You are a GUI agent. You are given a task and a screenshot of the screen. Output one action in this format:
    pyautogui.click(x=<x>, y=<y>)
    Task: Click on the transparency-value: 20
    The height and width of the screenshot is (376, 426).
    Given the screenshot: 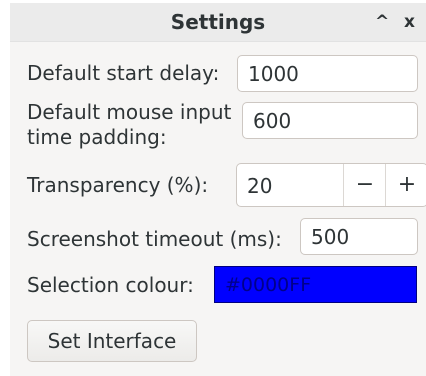 What is the action you would take?
    pyautogui.click(x=259, y=186)
    